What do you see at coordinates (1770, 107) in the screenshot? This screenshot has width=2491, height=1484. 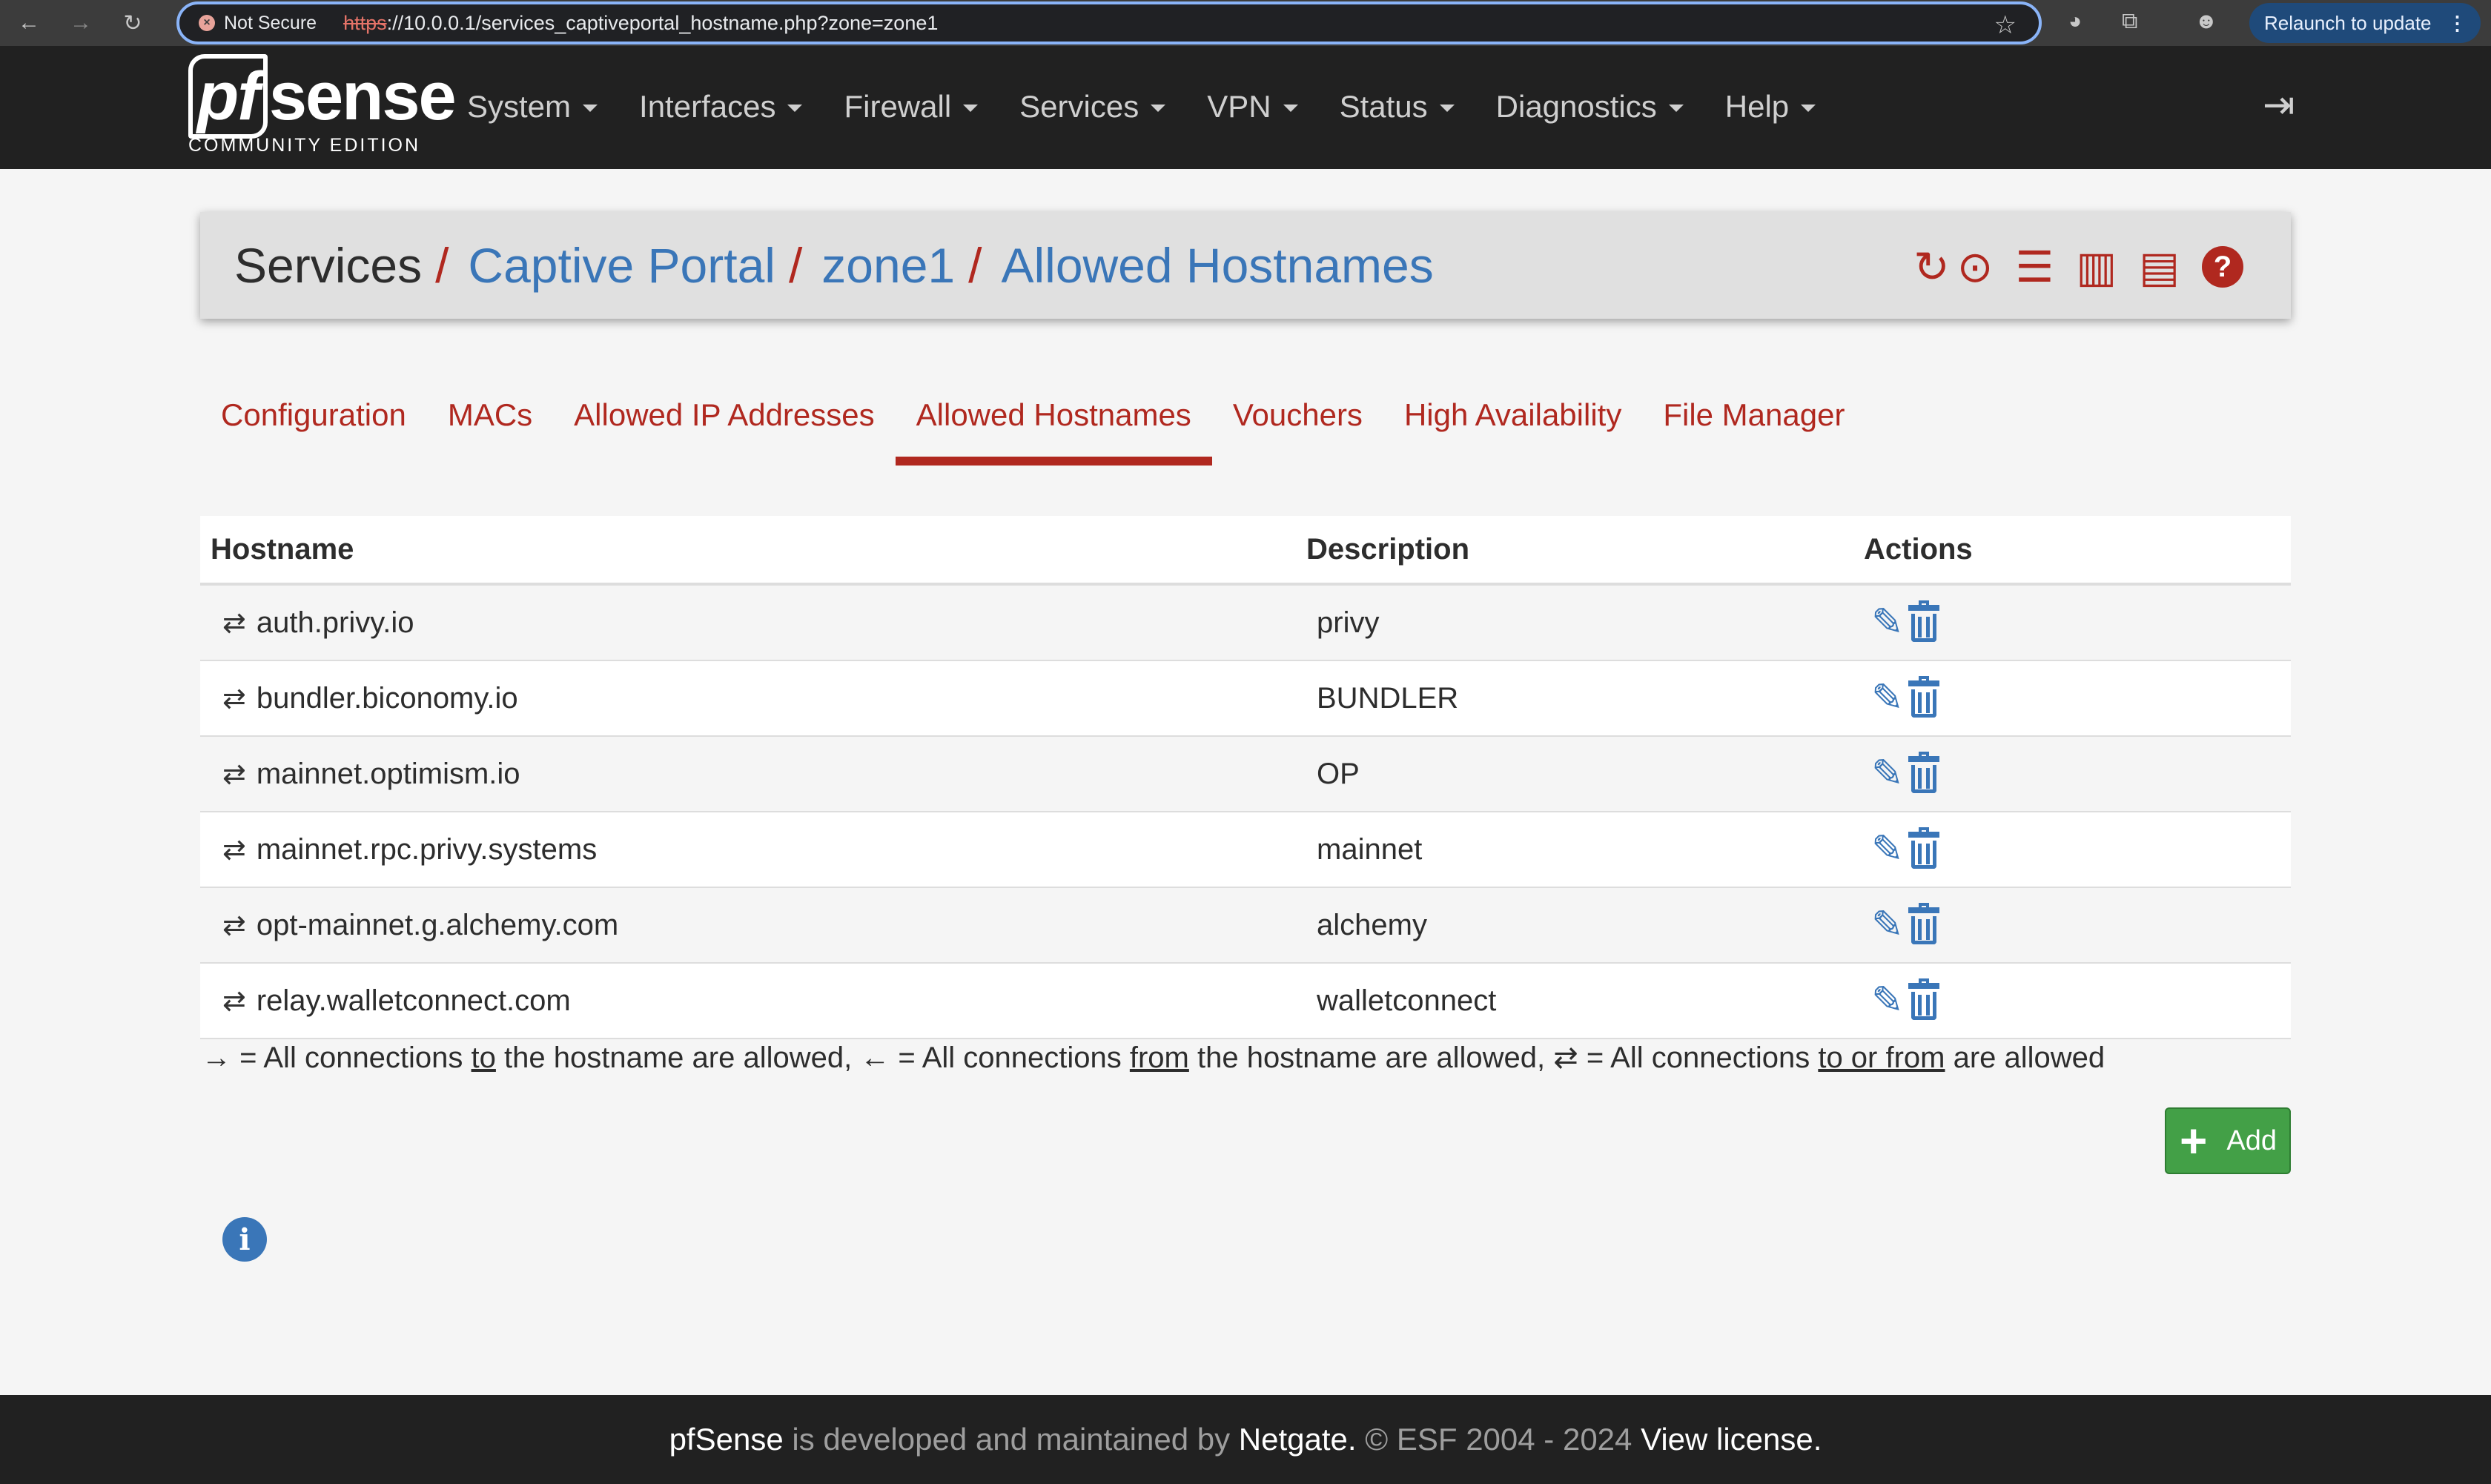 I see `menu-help: Help` at bounding box center [1770, 107].